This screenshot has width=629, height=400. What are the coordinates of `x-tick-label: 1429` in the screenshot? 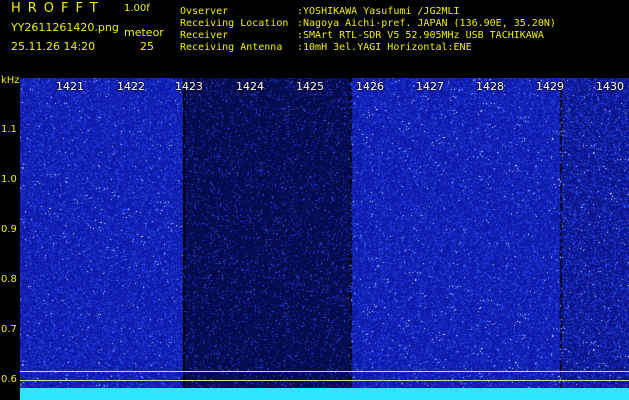 It's located at (550, 86).